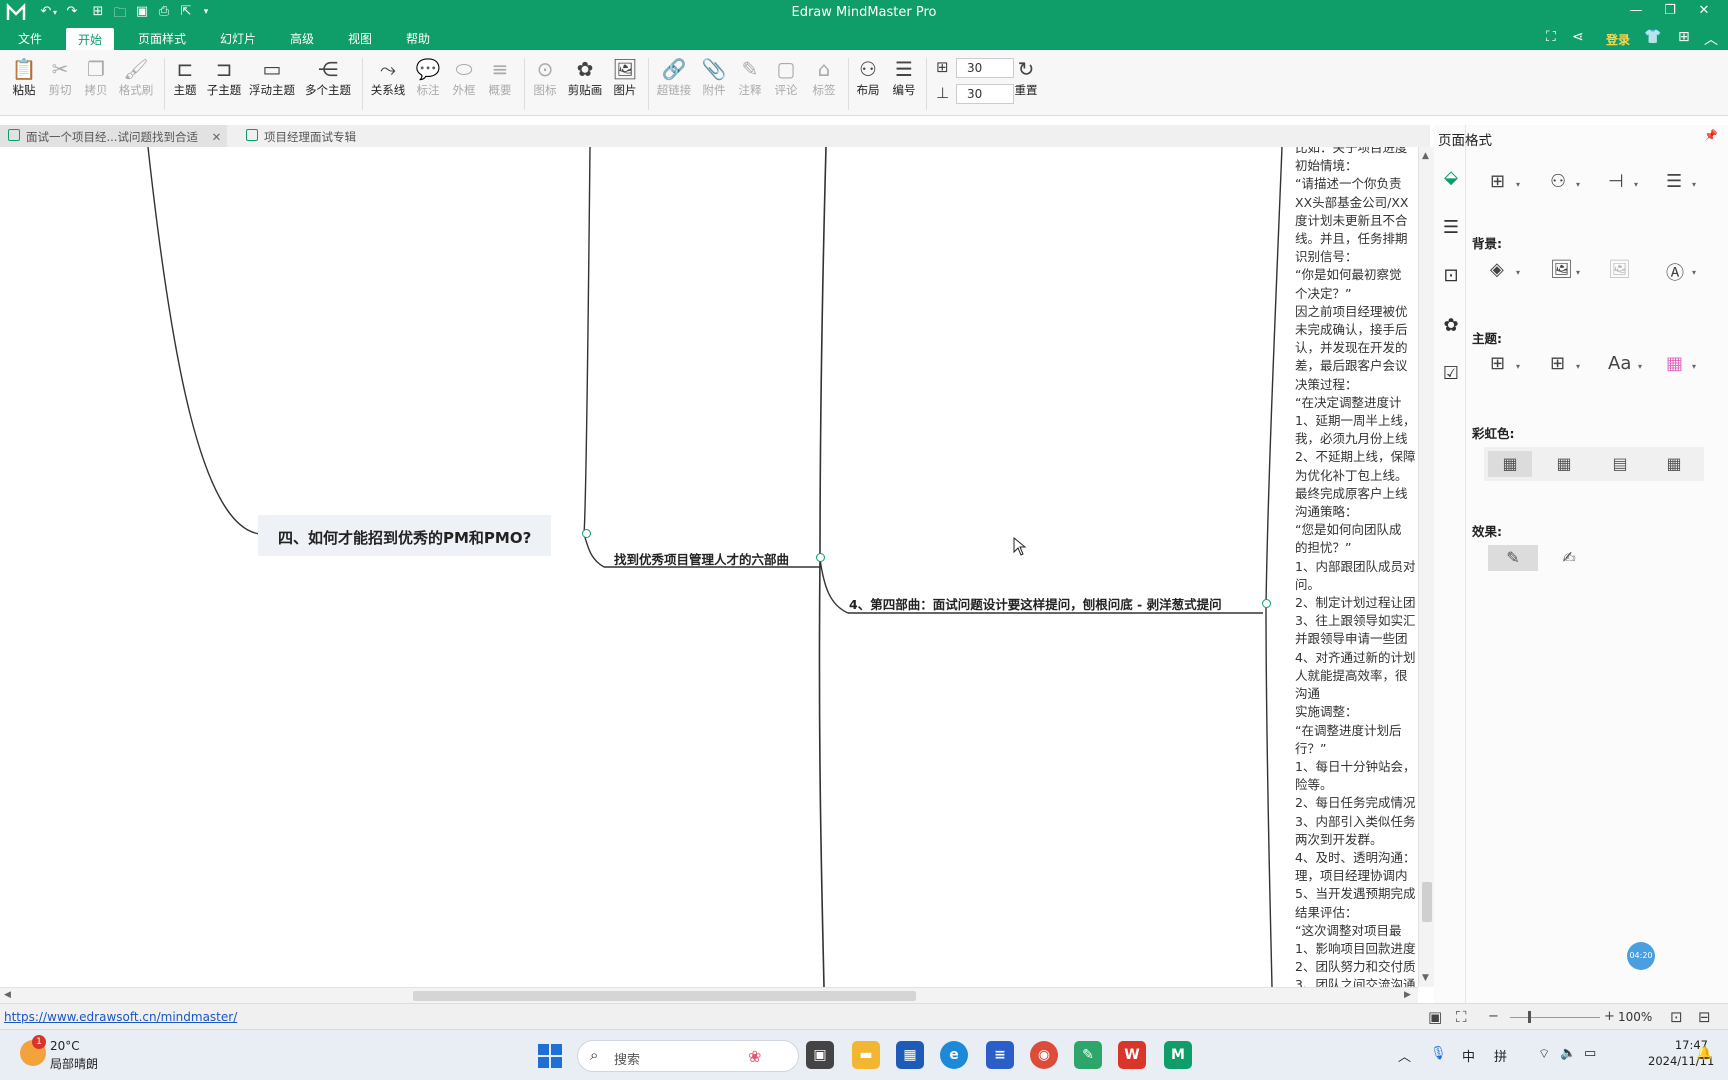 This screenshot has width=1728, height=1080. What do you see at coordinates (1711, 135) in the screenshot?
I see `pin-icon: 📌` at bounding box center [1711, 135].